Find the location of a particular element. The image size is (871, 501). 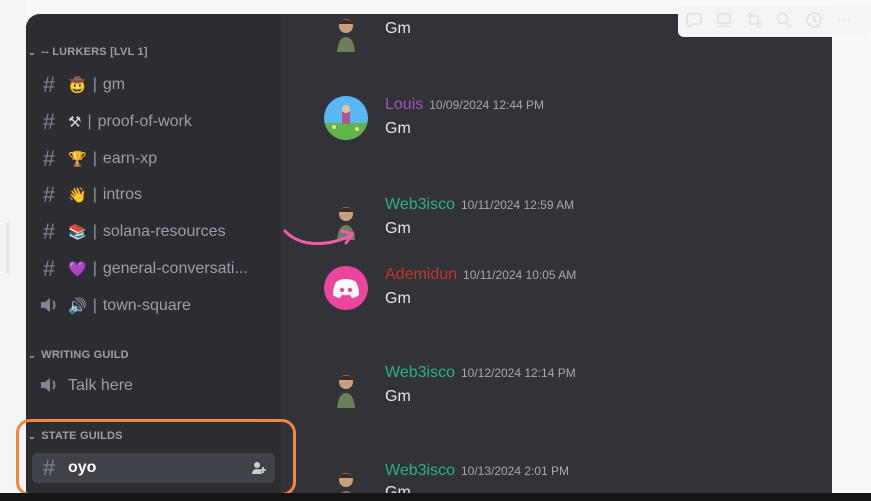

channel-gm: # 🤠 | gm is located at coordinates (153, 85).